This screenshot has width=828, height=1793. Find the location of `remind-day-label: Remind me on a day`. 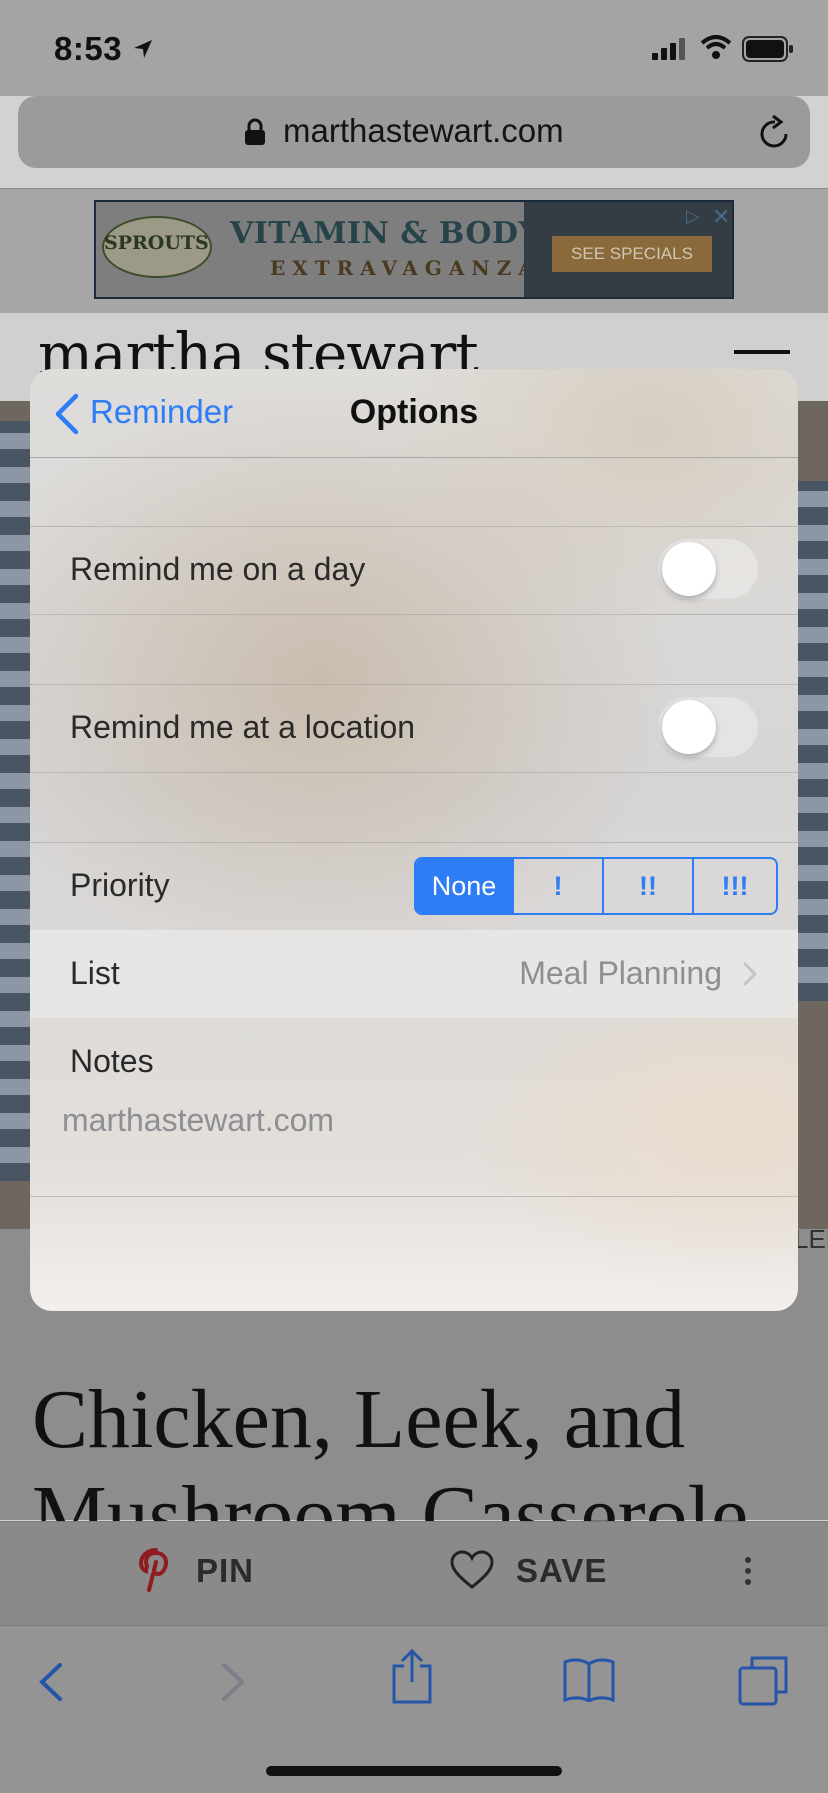

remind-day-label: Remind me on a day is located at coordinates (218, 569).